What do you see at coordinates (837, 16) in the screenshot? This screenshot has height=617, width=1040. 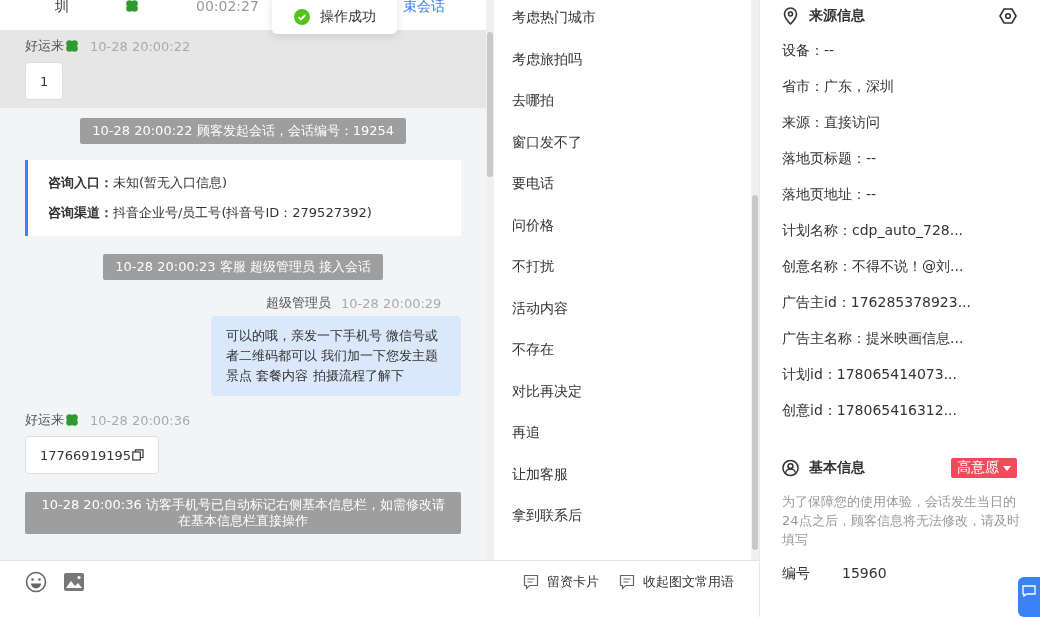 I see `section-title: 来源信息` at bounding box center [837, 16].